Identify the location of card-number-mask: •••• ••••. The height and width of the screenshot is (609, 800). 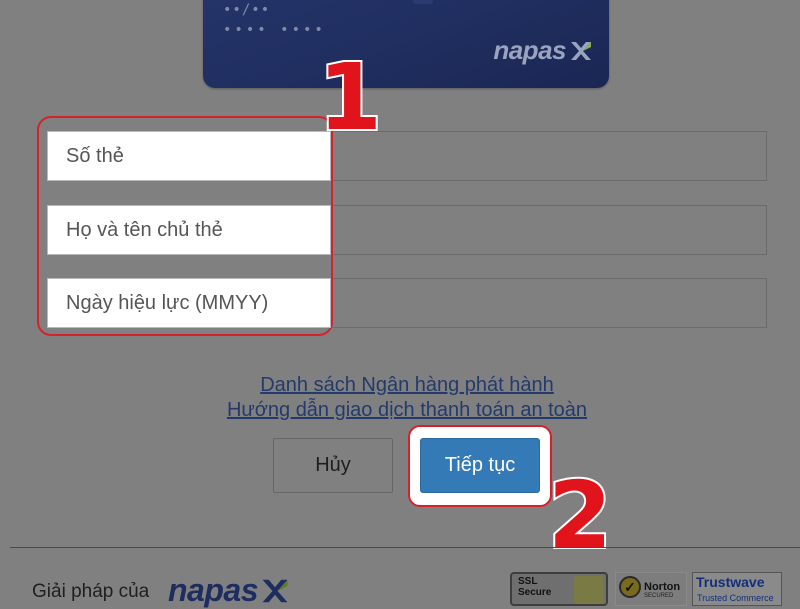
(274, 30).